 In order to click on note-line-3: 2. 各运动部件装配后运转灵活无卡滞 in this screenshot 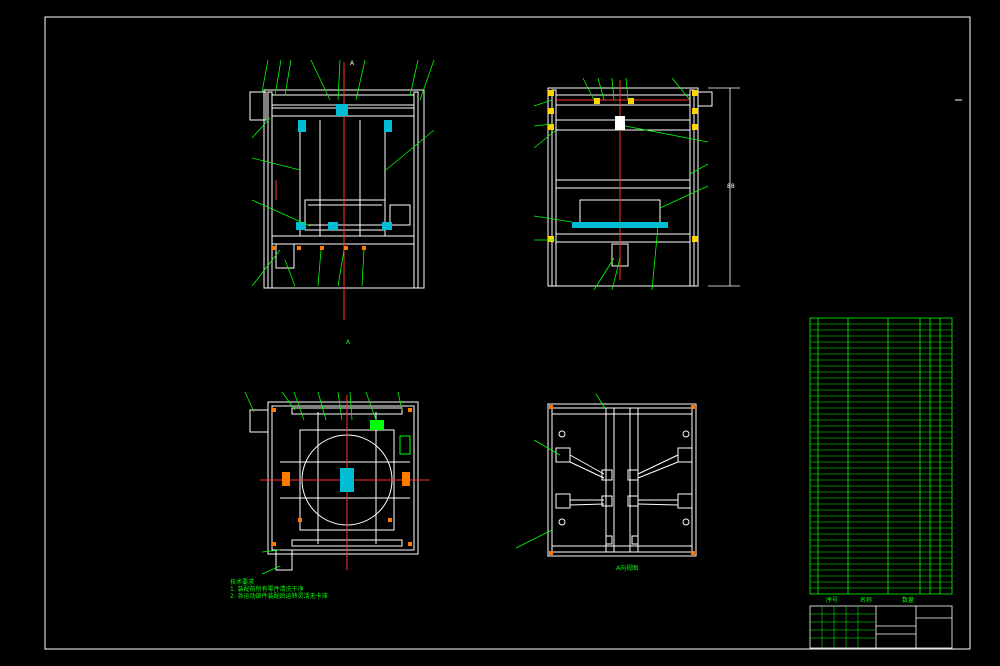, I will do `click(279, 596)`.